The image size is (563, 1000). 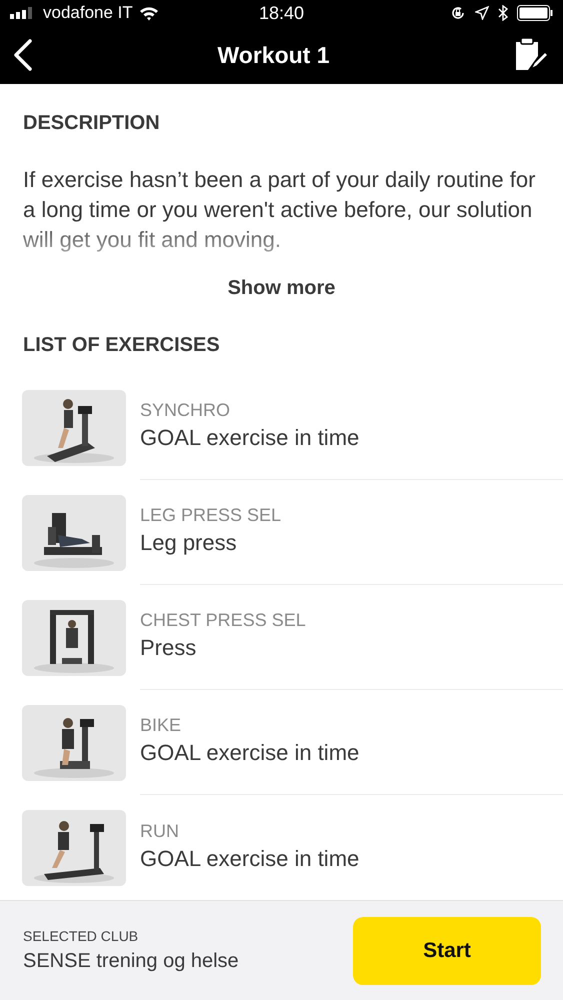 I want to click on edit-clipboard-button, so click(x=531, y=55).